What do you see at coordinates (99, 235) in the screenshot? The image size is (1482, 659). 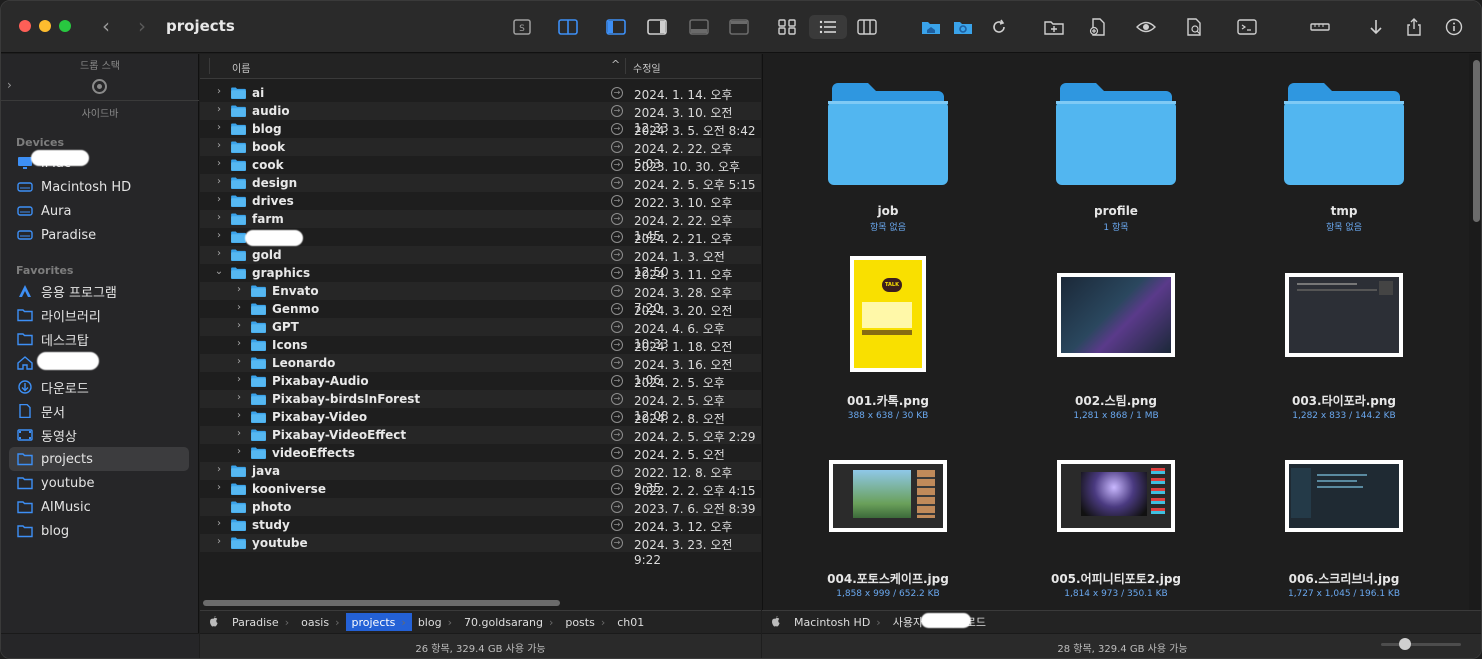 I see `sidebar-item-paradise: Paradise` at bounding box center [99, 235].